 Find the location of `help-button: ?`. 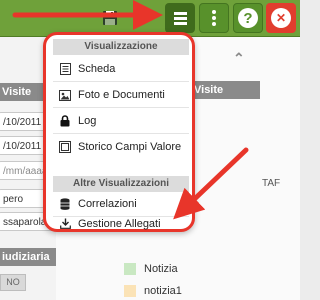

help-button: ? is located at coordinates (248, 18).